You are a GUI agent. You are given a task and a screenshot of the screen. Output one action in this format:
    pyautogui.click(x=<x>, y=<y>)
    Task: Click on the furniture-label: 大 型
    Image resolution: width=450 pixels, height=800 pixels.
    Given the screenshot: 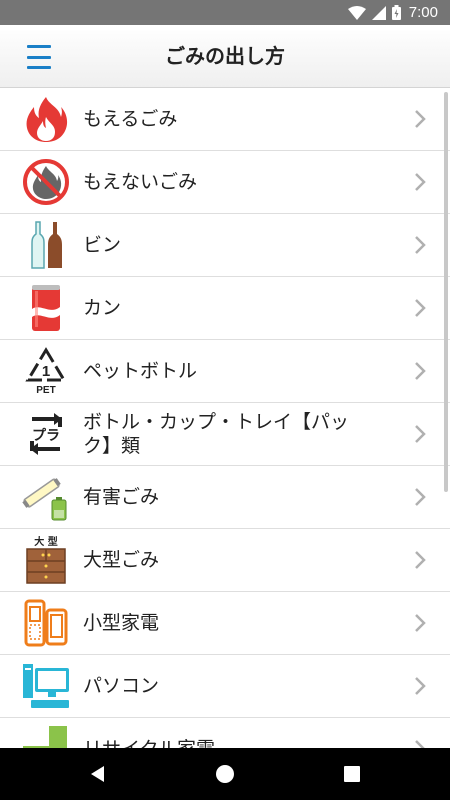 What is the action you would take?
    pyautogui.click(x=45, y=541)
    